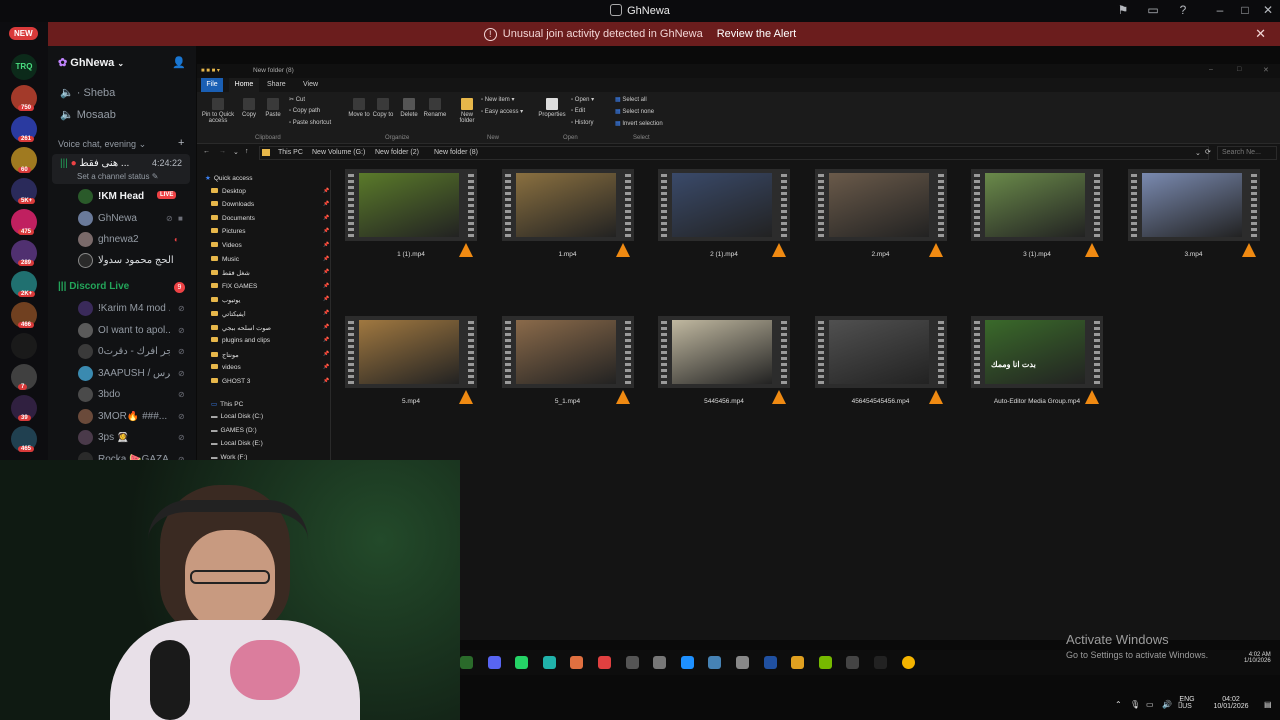  I want to click on video-file: 3.mp4, so click(1193, 214).